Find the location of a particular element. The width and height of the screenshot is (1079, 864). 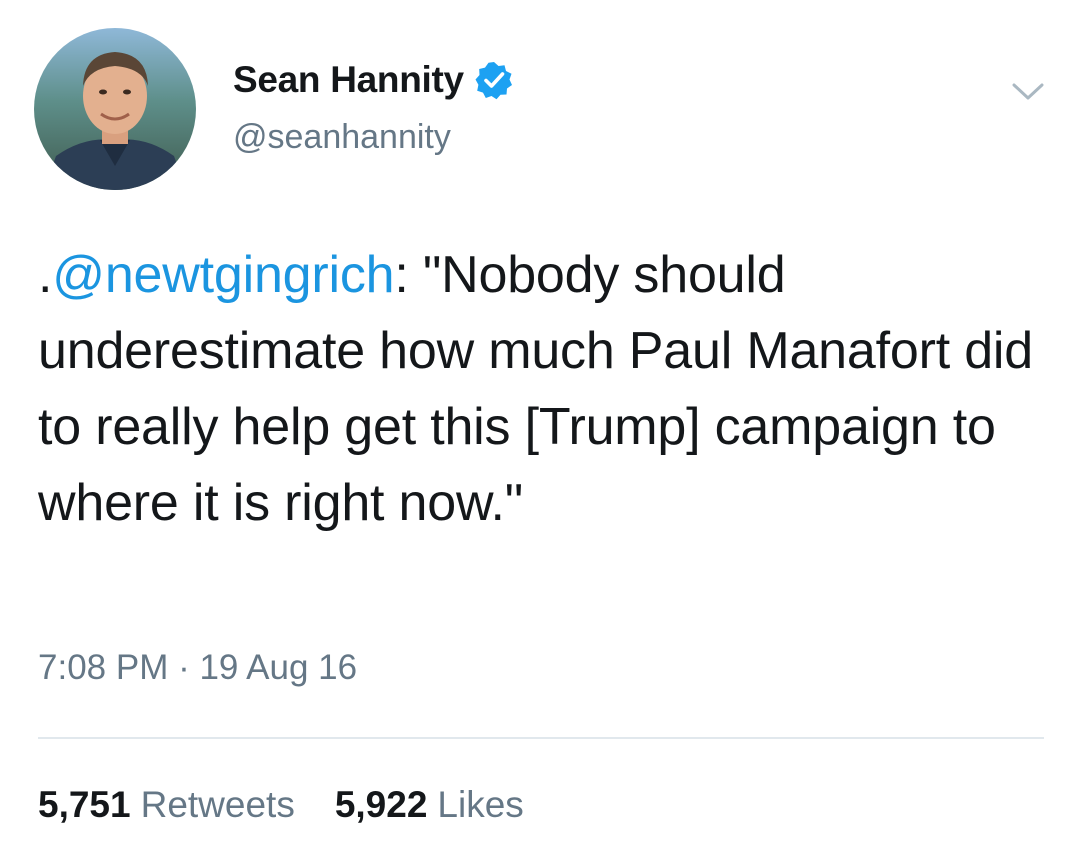

author-display-name: Sean Hannity is located at coordinates (348, 80).